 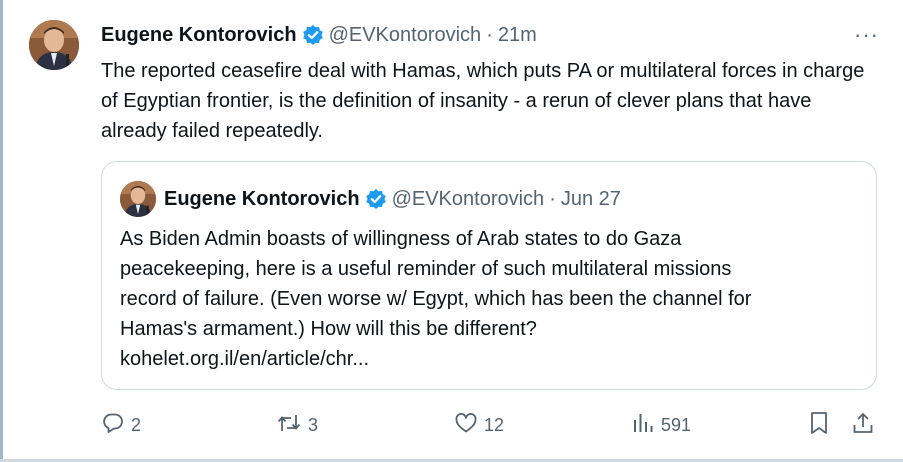 I want to click on repost-icon, so click(x=292, y=425).